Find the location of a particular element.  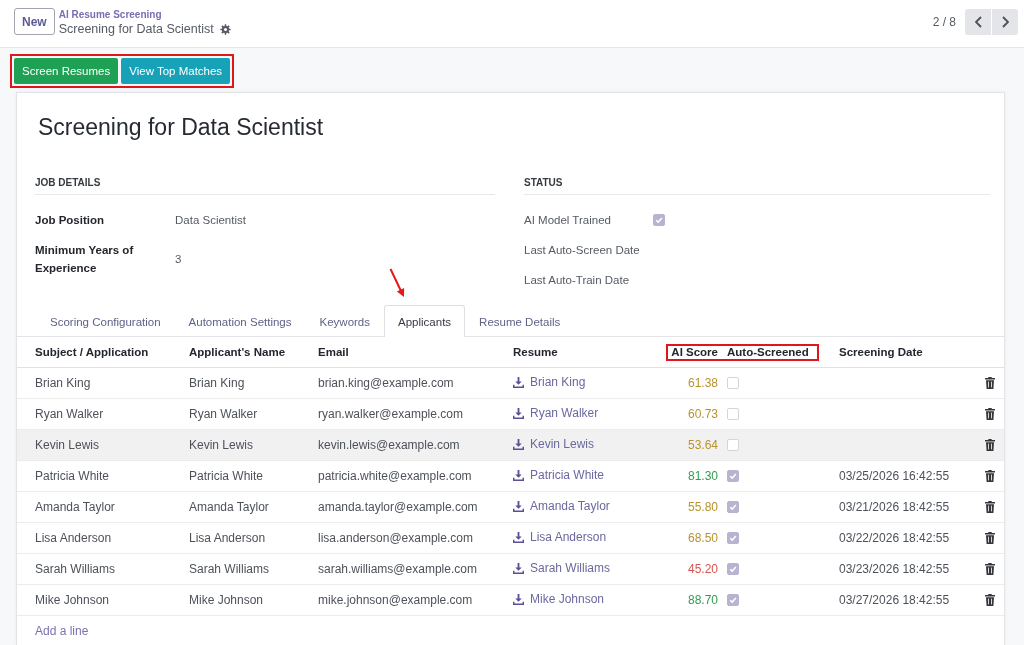

chevron-left-icon is located at coordinates (978, 21).